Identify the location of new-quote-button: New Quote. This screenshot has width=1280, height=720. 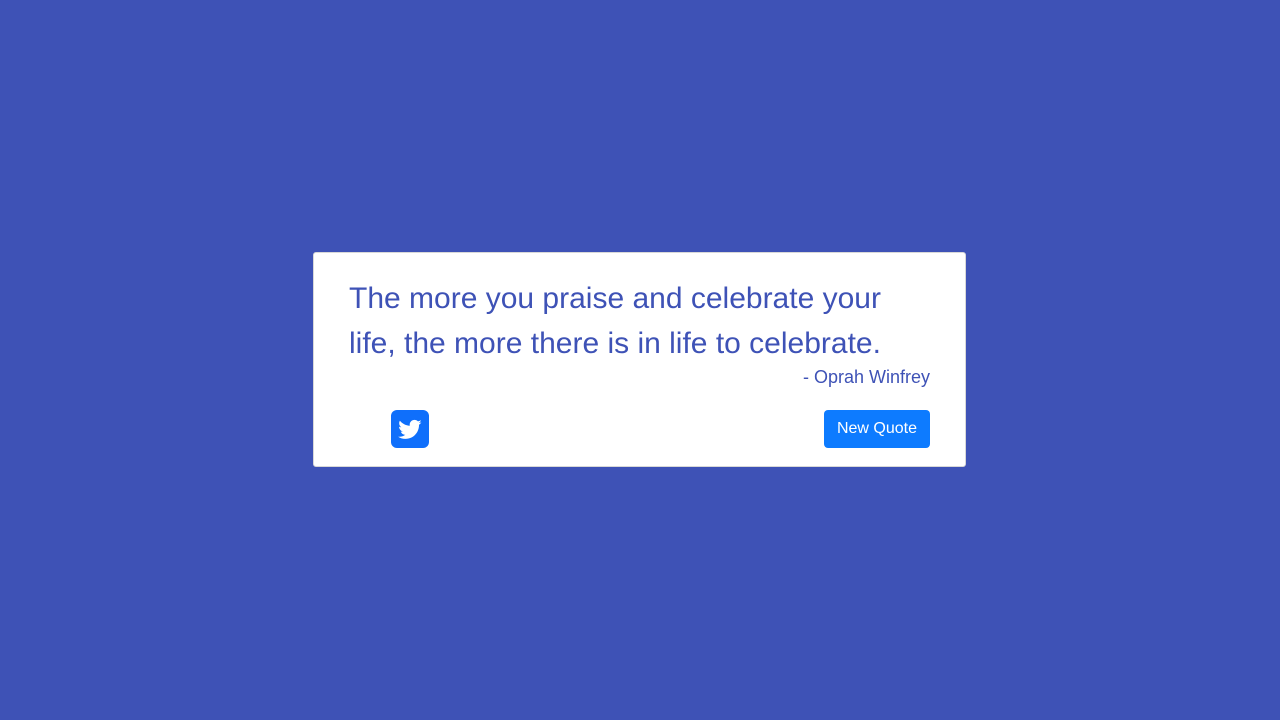
(876, 429).